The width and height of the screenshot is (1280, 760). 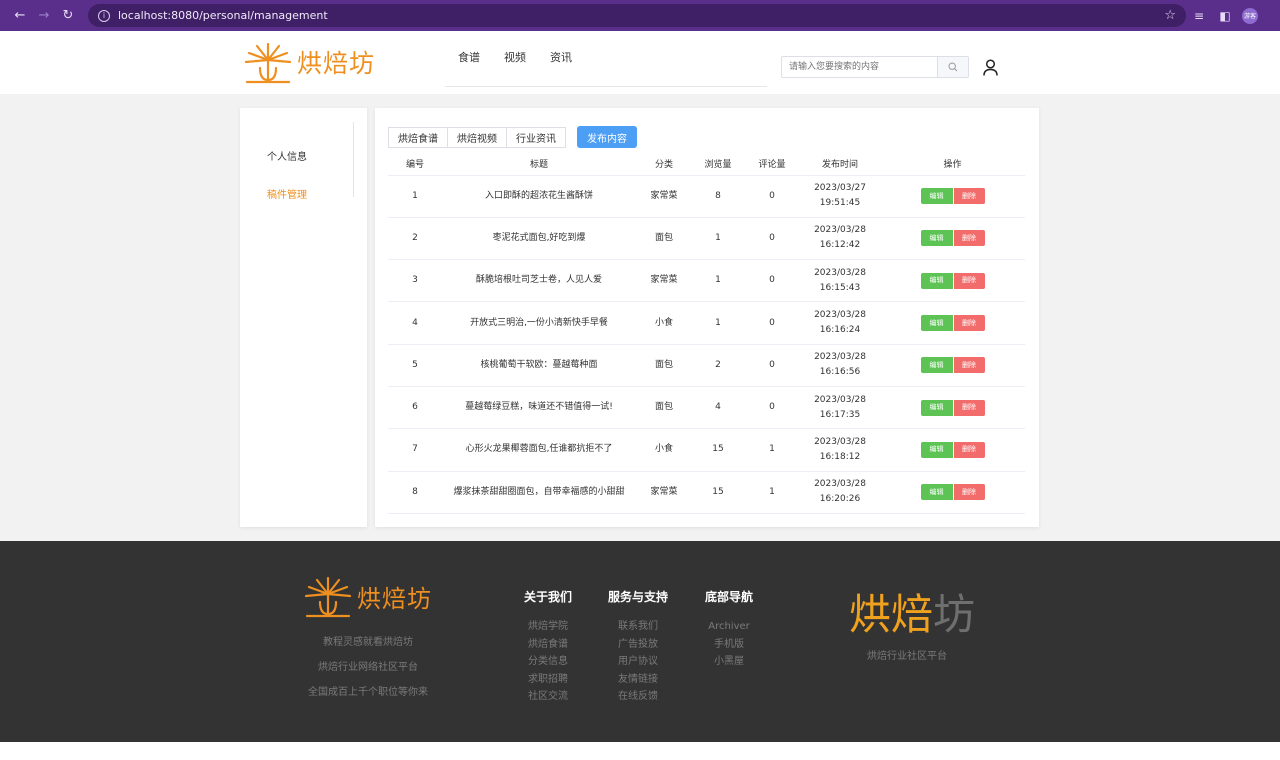 What do you see at coordinates (638, 627) in the screenshot?
I see `footer-link: 联系我们` at bounding box center [638, 627].